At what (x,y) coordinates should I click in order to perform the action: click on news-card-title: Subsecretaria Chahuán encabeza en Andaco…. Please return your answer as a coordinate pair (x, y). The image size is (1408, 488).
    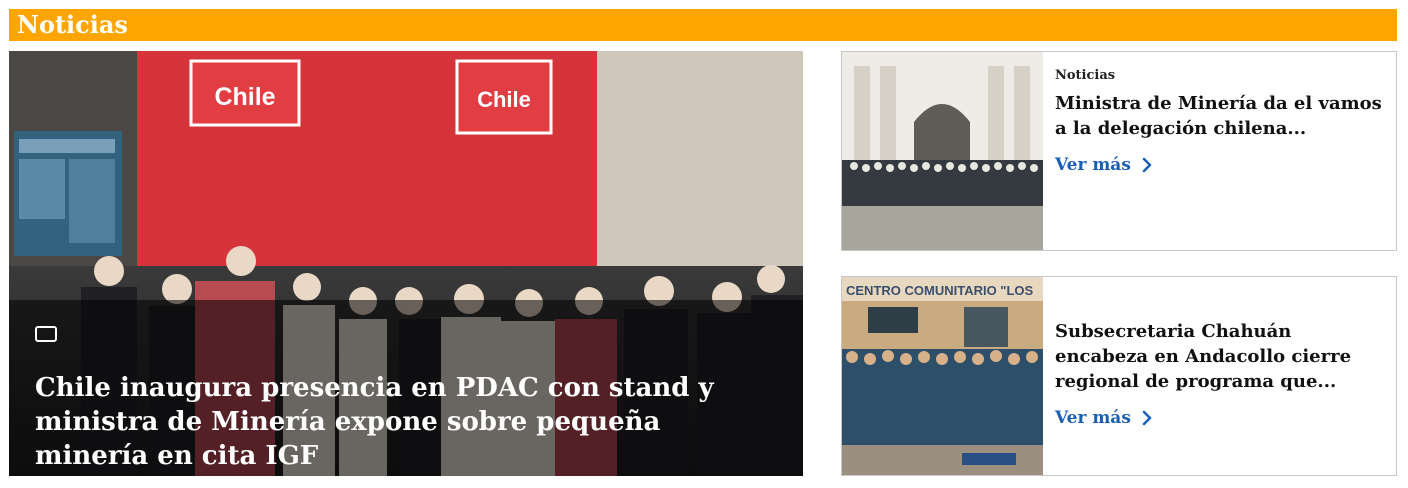
    Looking at the image, I should click on (1220, 356).